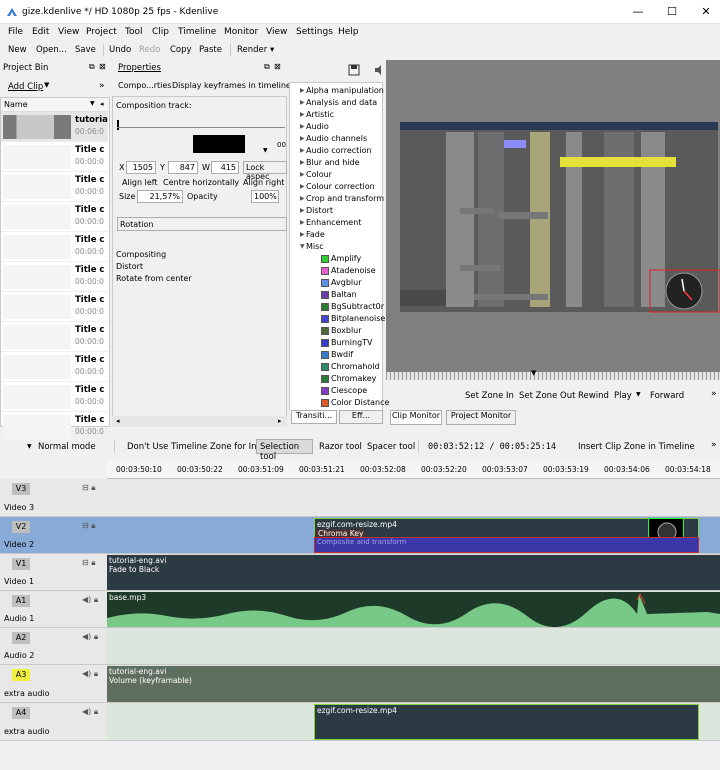 This screenshot has height=770, width=720. What do you see at coordinates (15, 32) in the screenshot?
I see `menu-file: File` at bounding box center [15, 32].